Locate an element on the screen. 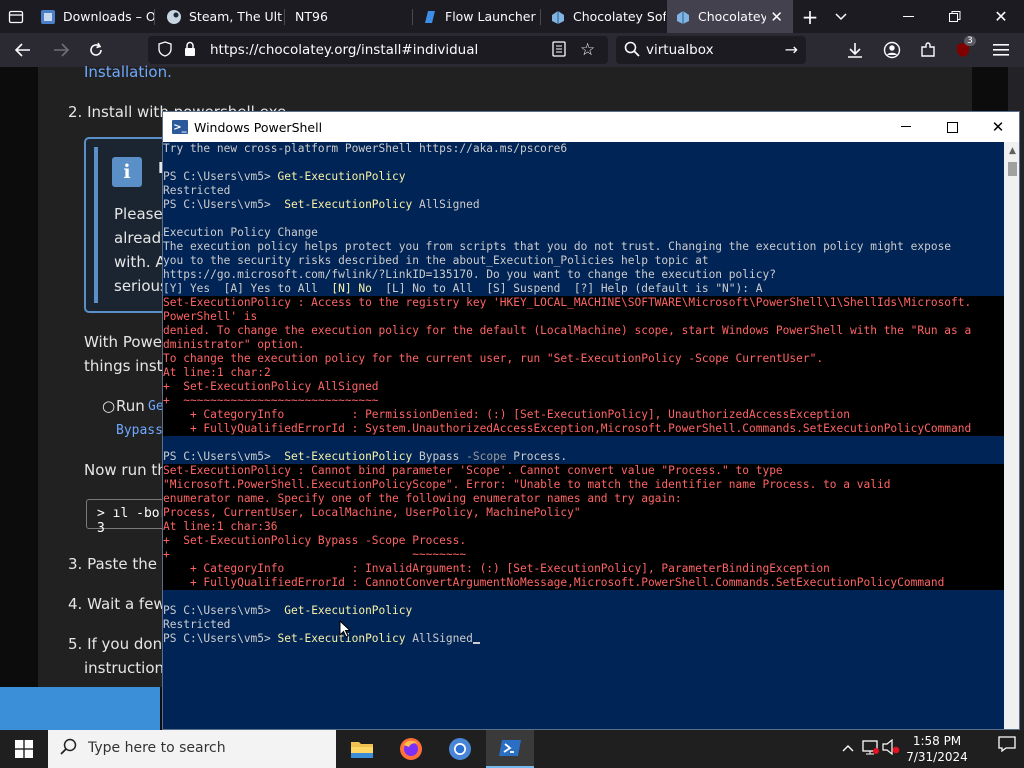 This screenshot has width=1024, height=768. clock-date: 7/31/2024 is located at coordinates (937, 757).